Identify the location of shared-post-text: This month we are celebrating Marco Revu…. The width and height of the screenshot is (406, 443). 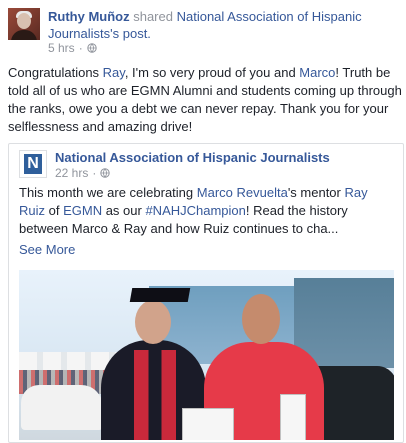
(193, 210).